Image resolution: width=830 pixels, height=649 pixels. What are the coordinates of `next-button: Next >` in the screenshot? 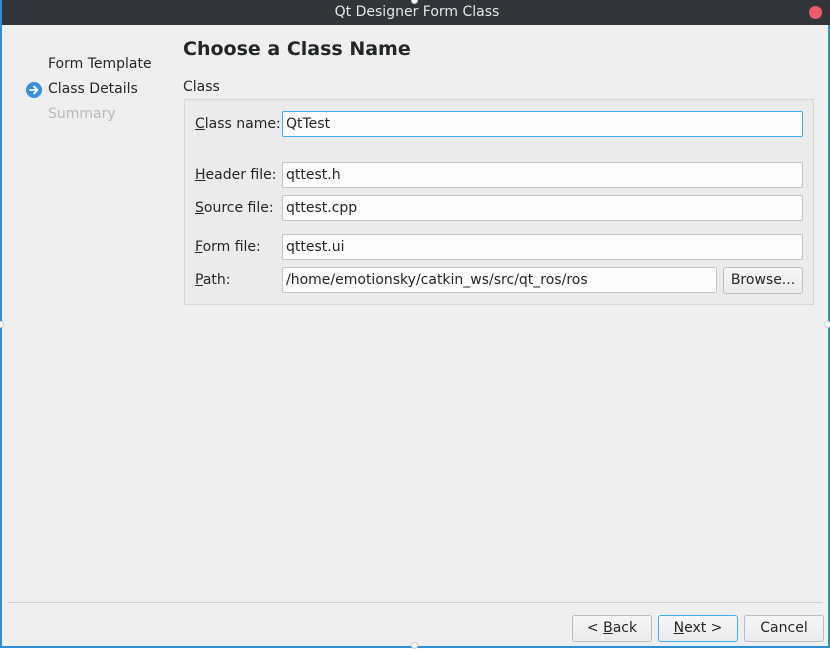 It's located at (698, 628).